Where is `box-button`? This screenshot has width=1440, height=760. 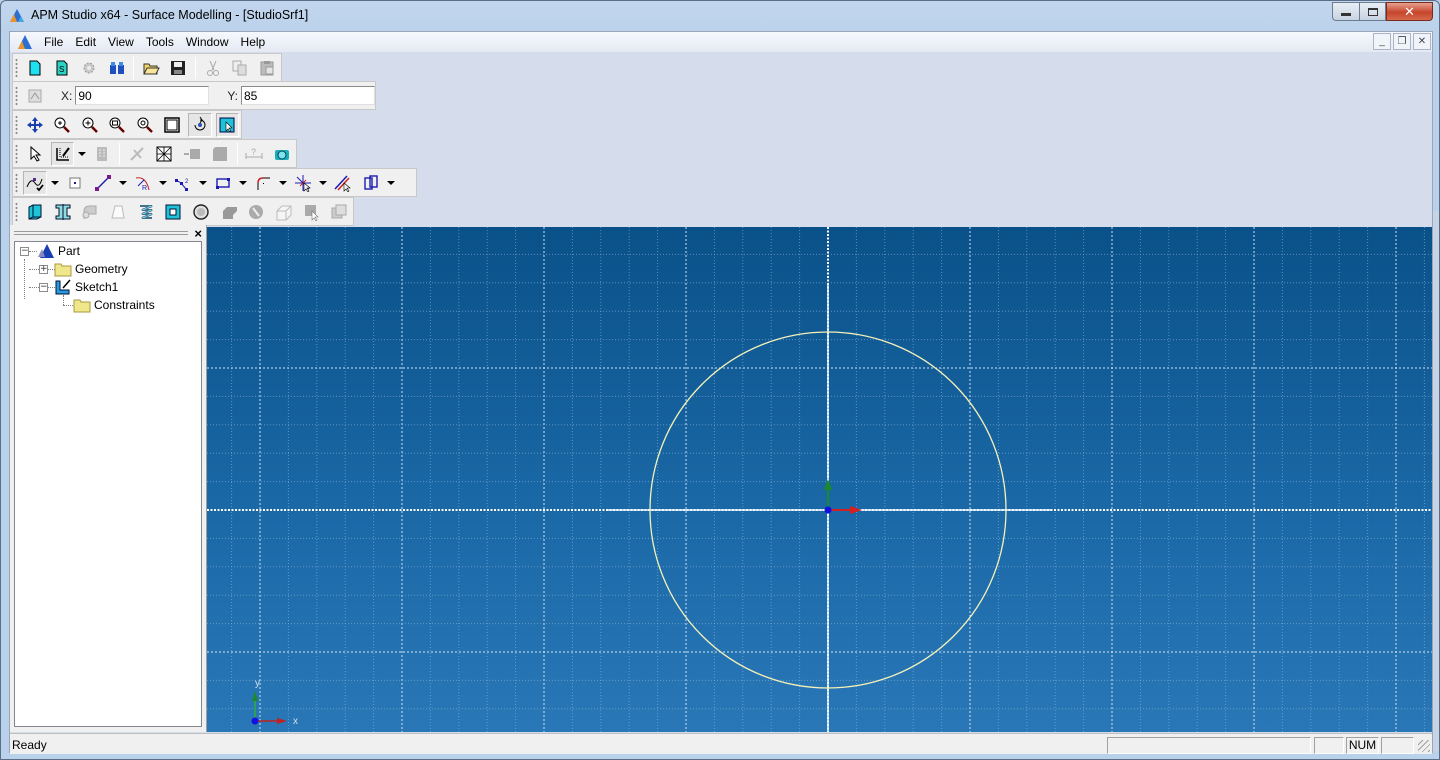 box-button is located at coordinates (284, 212).